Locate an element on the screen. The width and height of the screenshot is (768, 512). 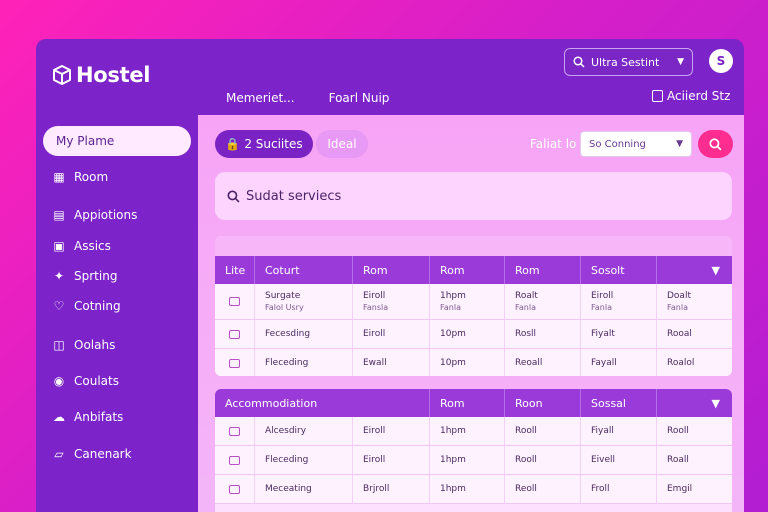
cell: Fiyall is located at coordinates (619, 431).